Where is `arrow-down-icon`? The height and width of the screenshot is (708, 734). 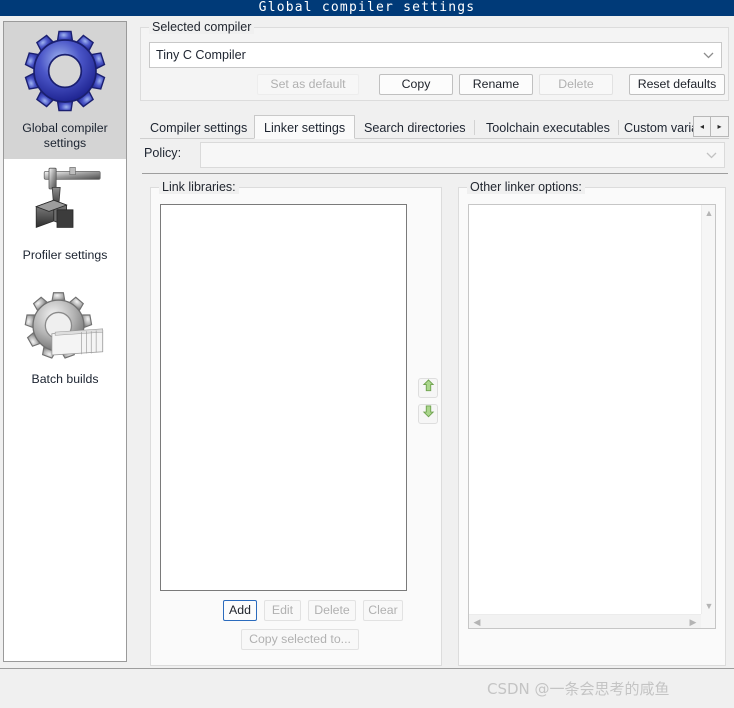
arrow-down-icon is located at coordinates (428, 414).